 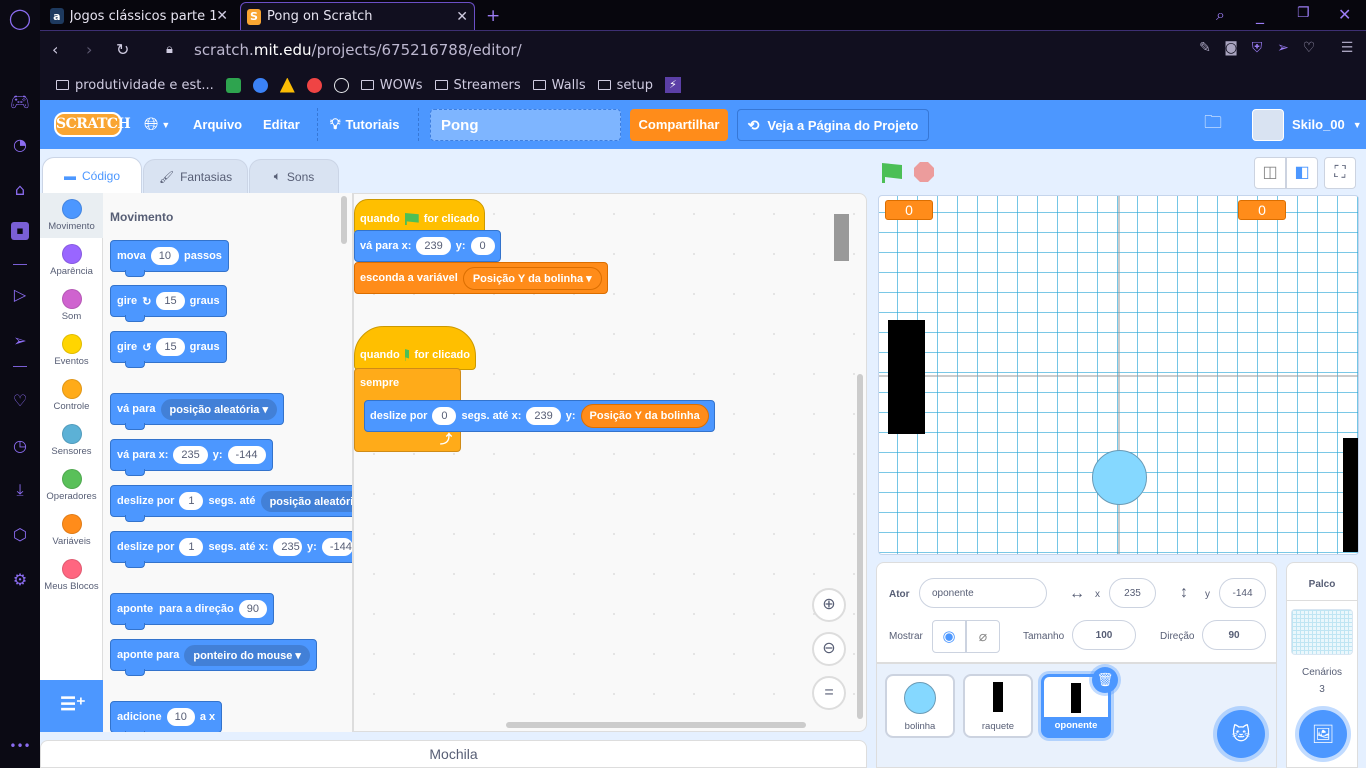 What do you see at coordinates (71, 575) in the screenshot?
I see `category-my-blocks: Meus Blocos` at bounding box center [71, 575].